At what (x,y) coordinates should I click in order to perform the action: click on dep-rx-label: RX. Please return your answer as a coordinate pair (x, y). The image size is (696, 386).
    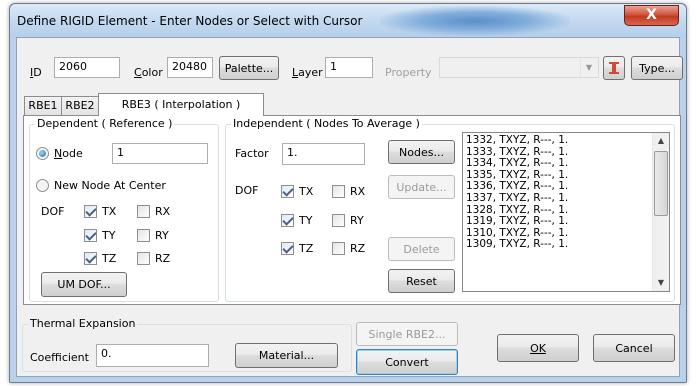
    Looking at the image, I should click on (163, 211).